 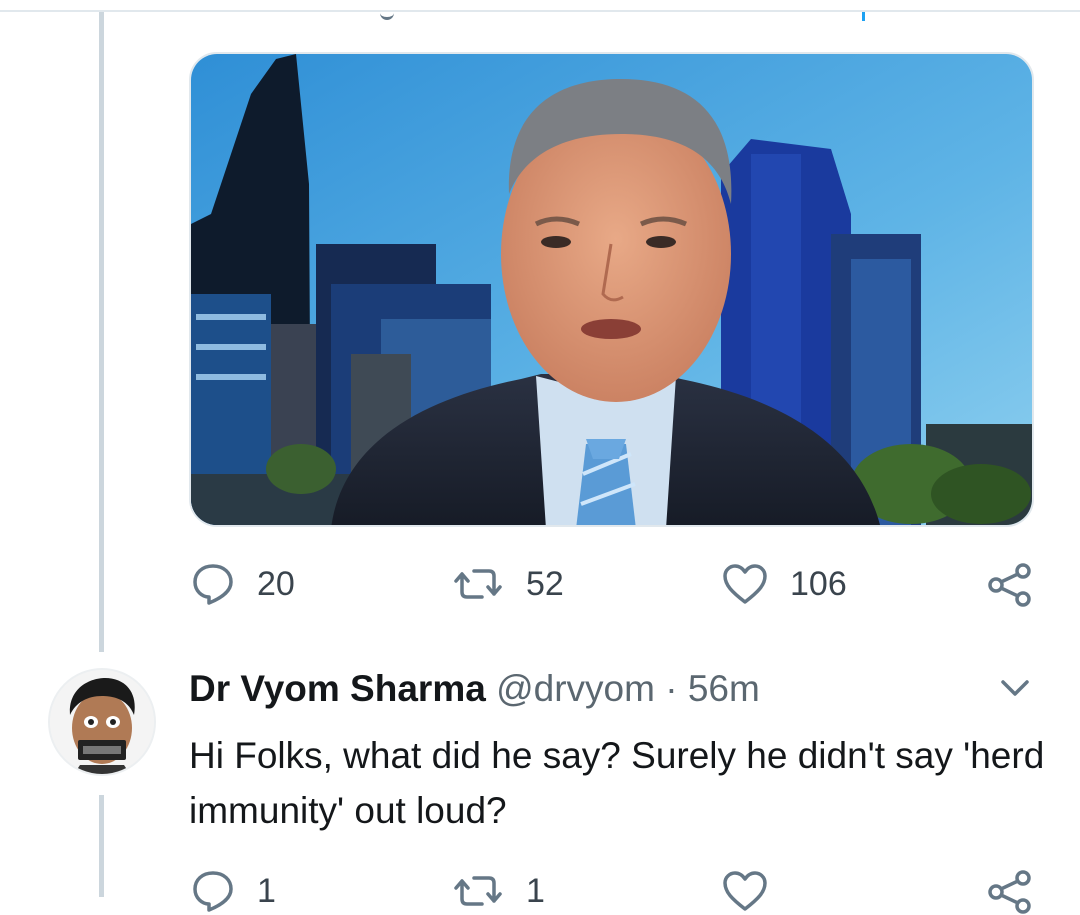 What do you see at coordinates (724, 688) in the screenshot?
I see `timestamp: 56m` at bounding box center [724, 688].